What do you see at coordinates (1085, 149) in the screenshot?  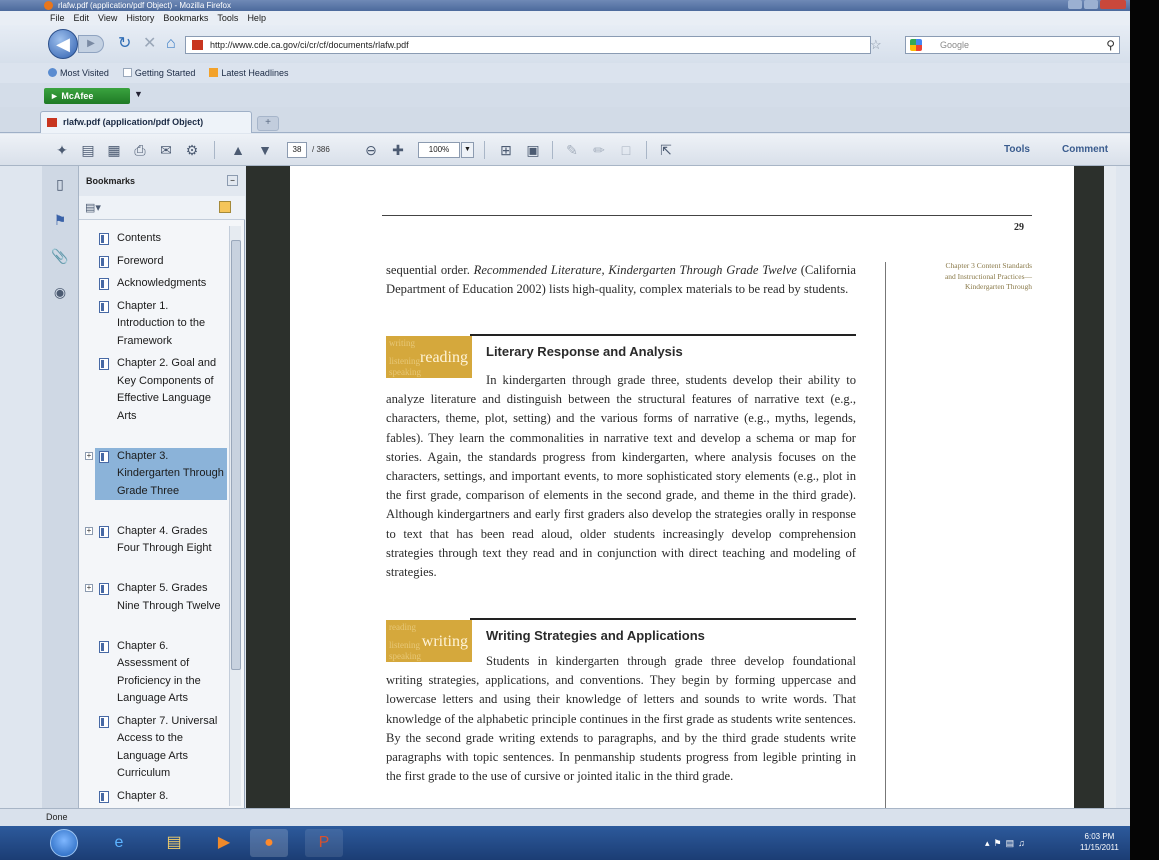 I see `comment-pane-button: Comment` at bounding box center [1085, 149].